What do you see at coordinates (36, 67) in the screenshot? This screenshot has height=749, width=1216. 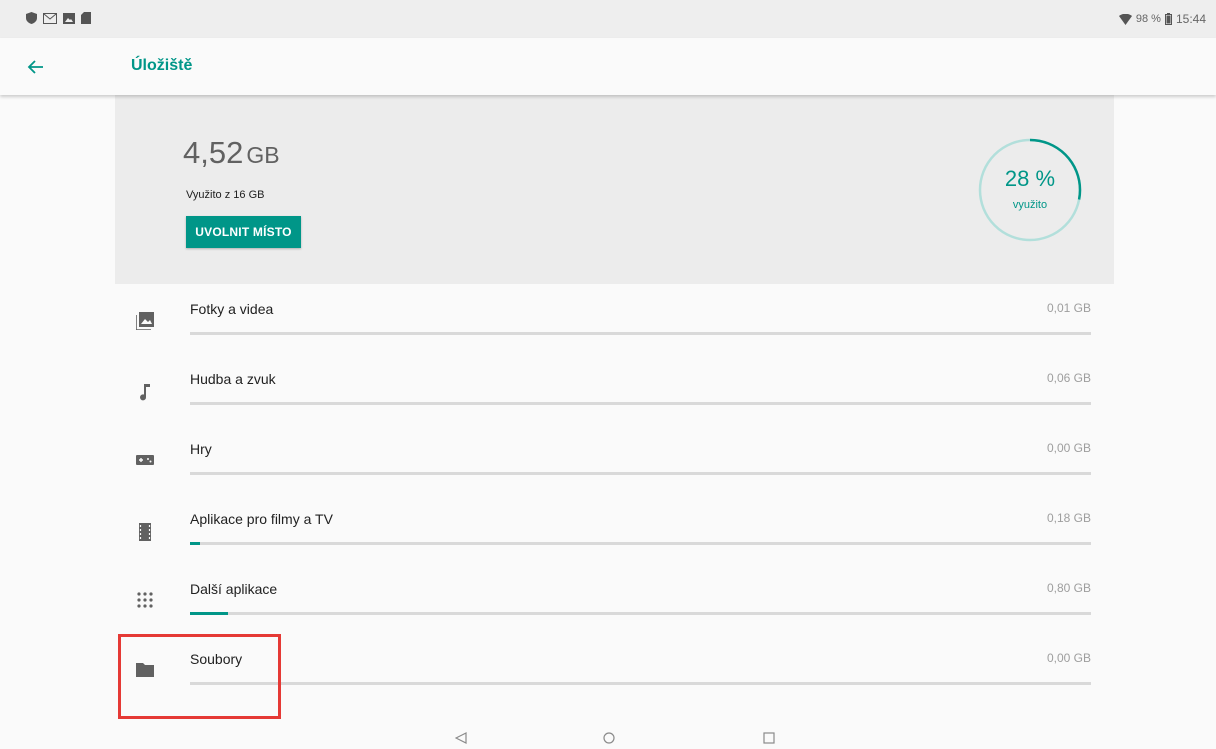 I see `arrow-back-icon` at bounding box center [36, 67].